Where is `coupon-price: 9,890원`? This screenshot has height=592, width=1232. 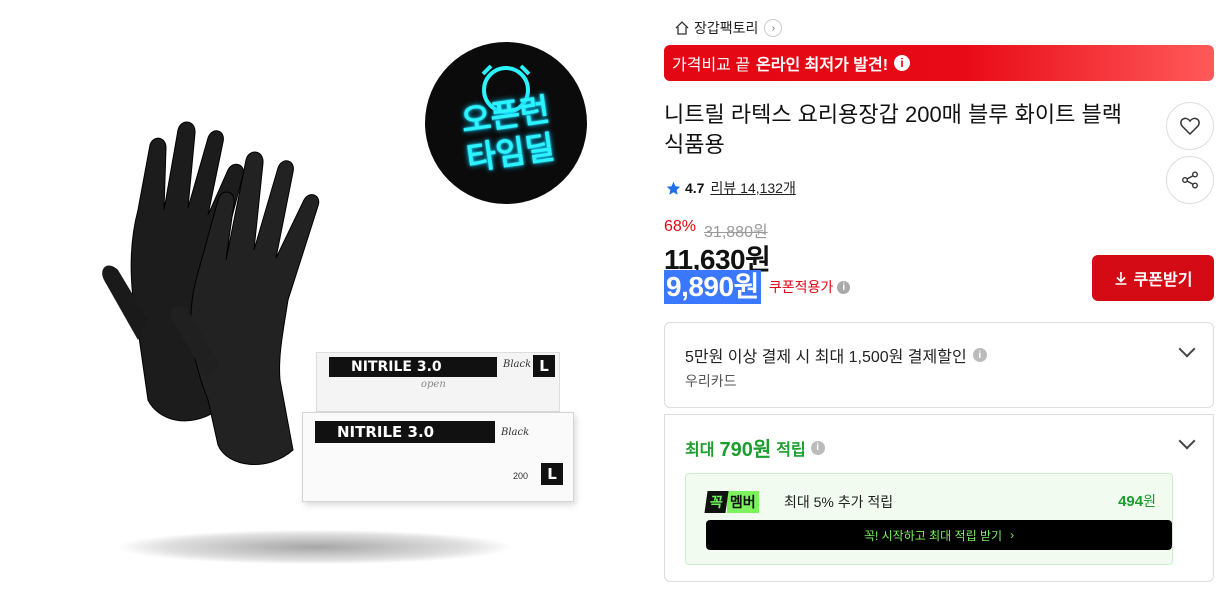 coupon-price: 9,890원 is located at coordinates (712, 287).